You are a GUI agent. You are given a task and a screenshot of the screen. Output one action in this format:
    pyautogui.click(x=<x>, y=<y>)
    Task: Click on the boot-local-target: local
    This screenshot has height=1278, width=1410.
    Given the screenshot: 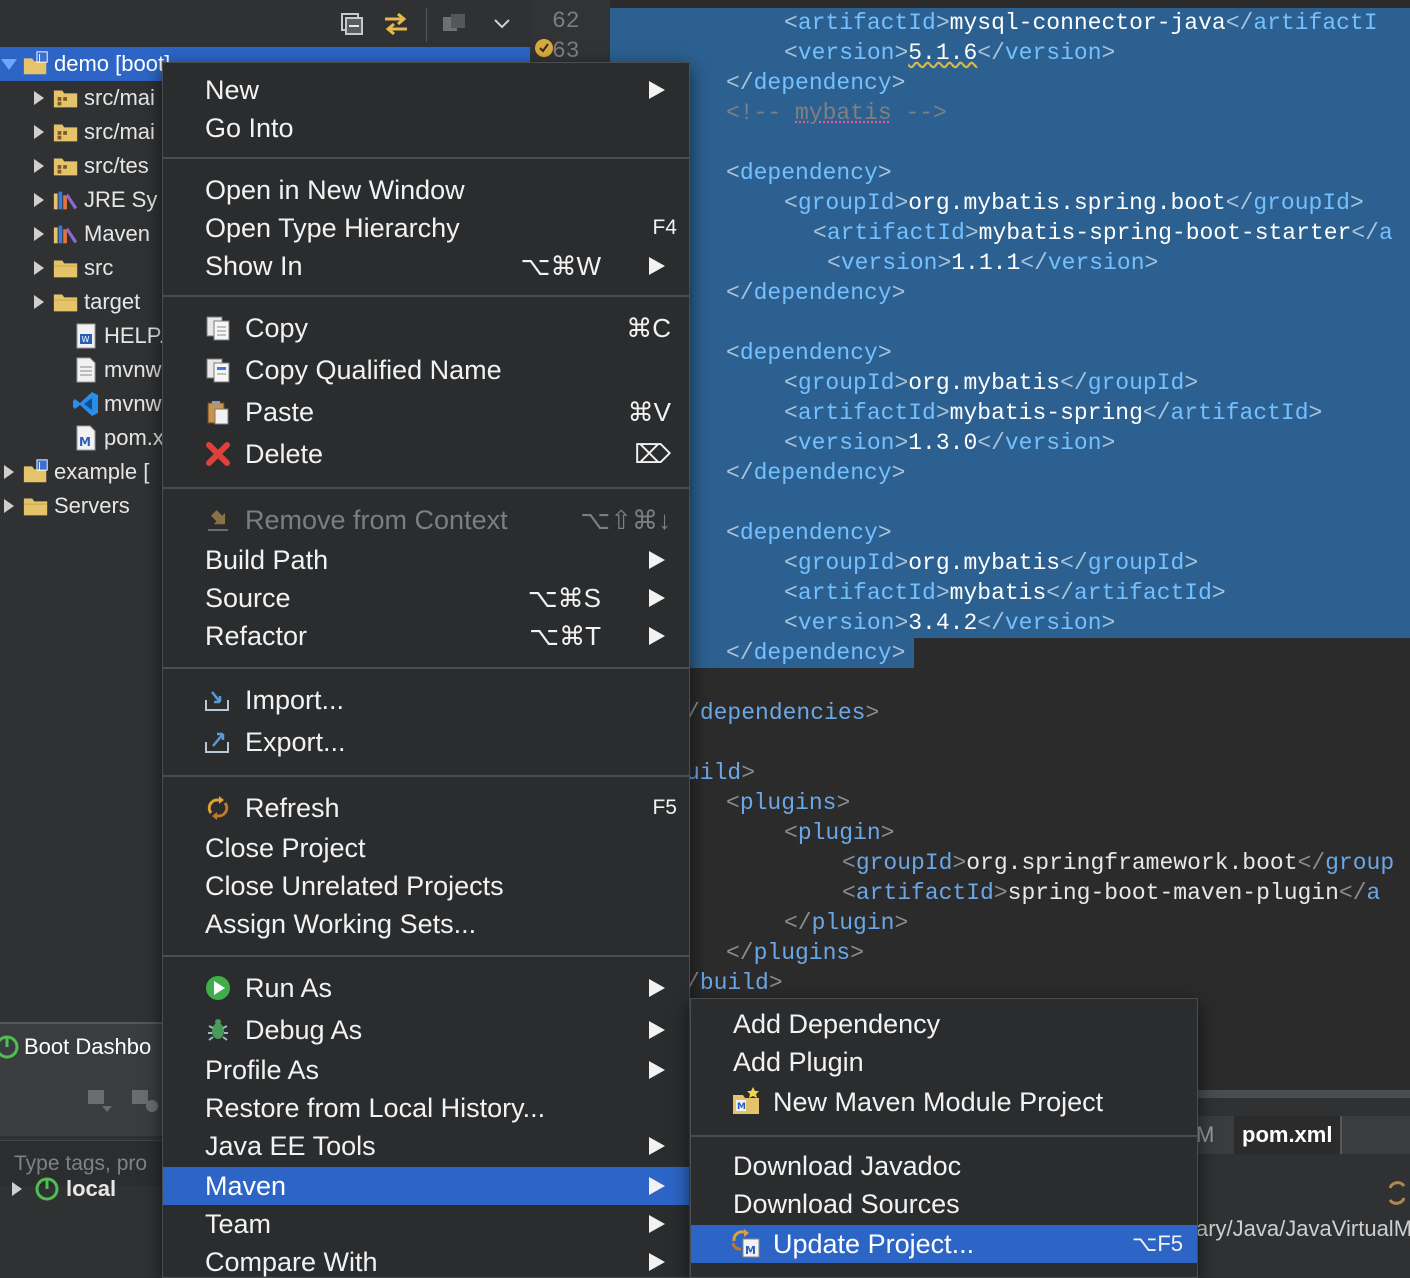 What is the action you would take?
    pyautogui.click(x=84, y=1189)
    